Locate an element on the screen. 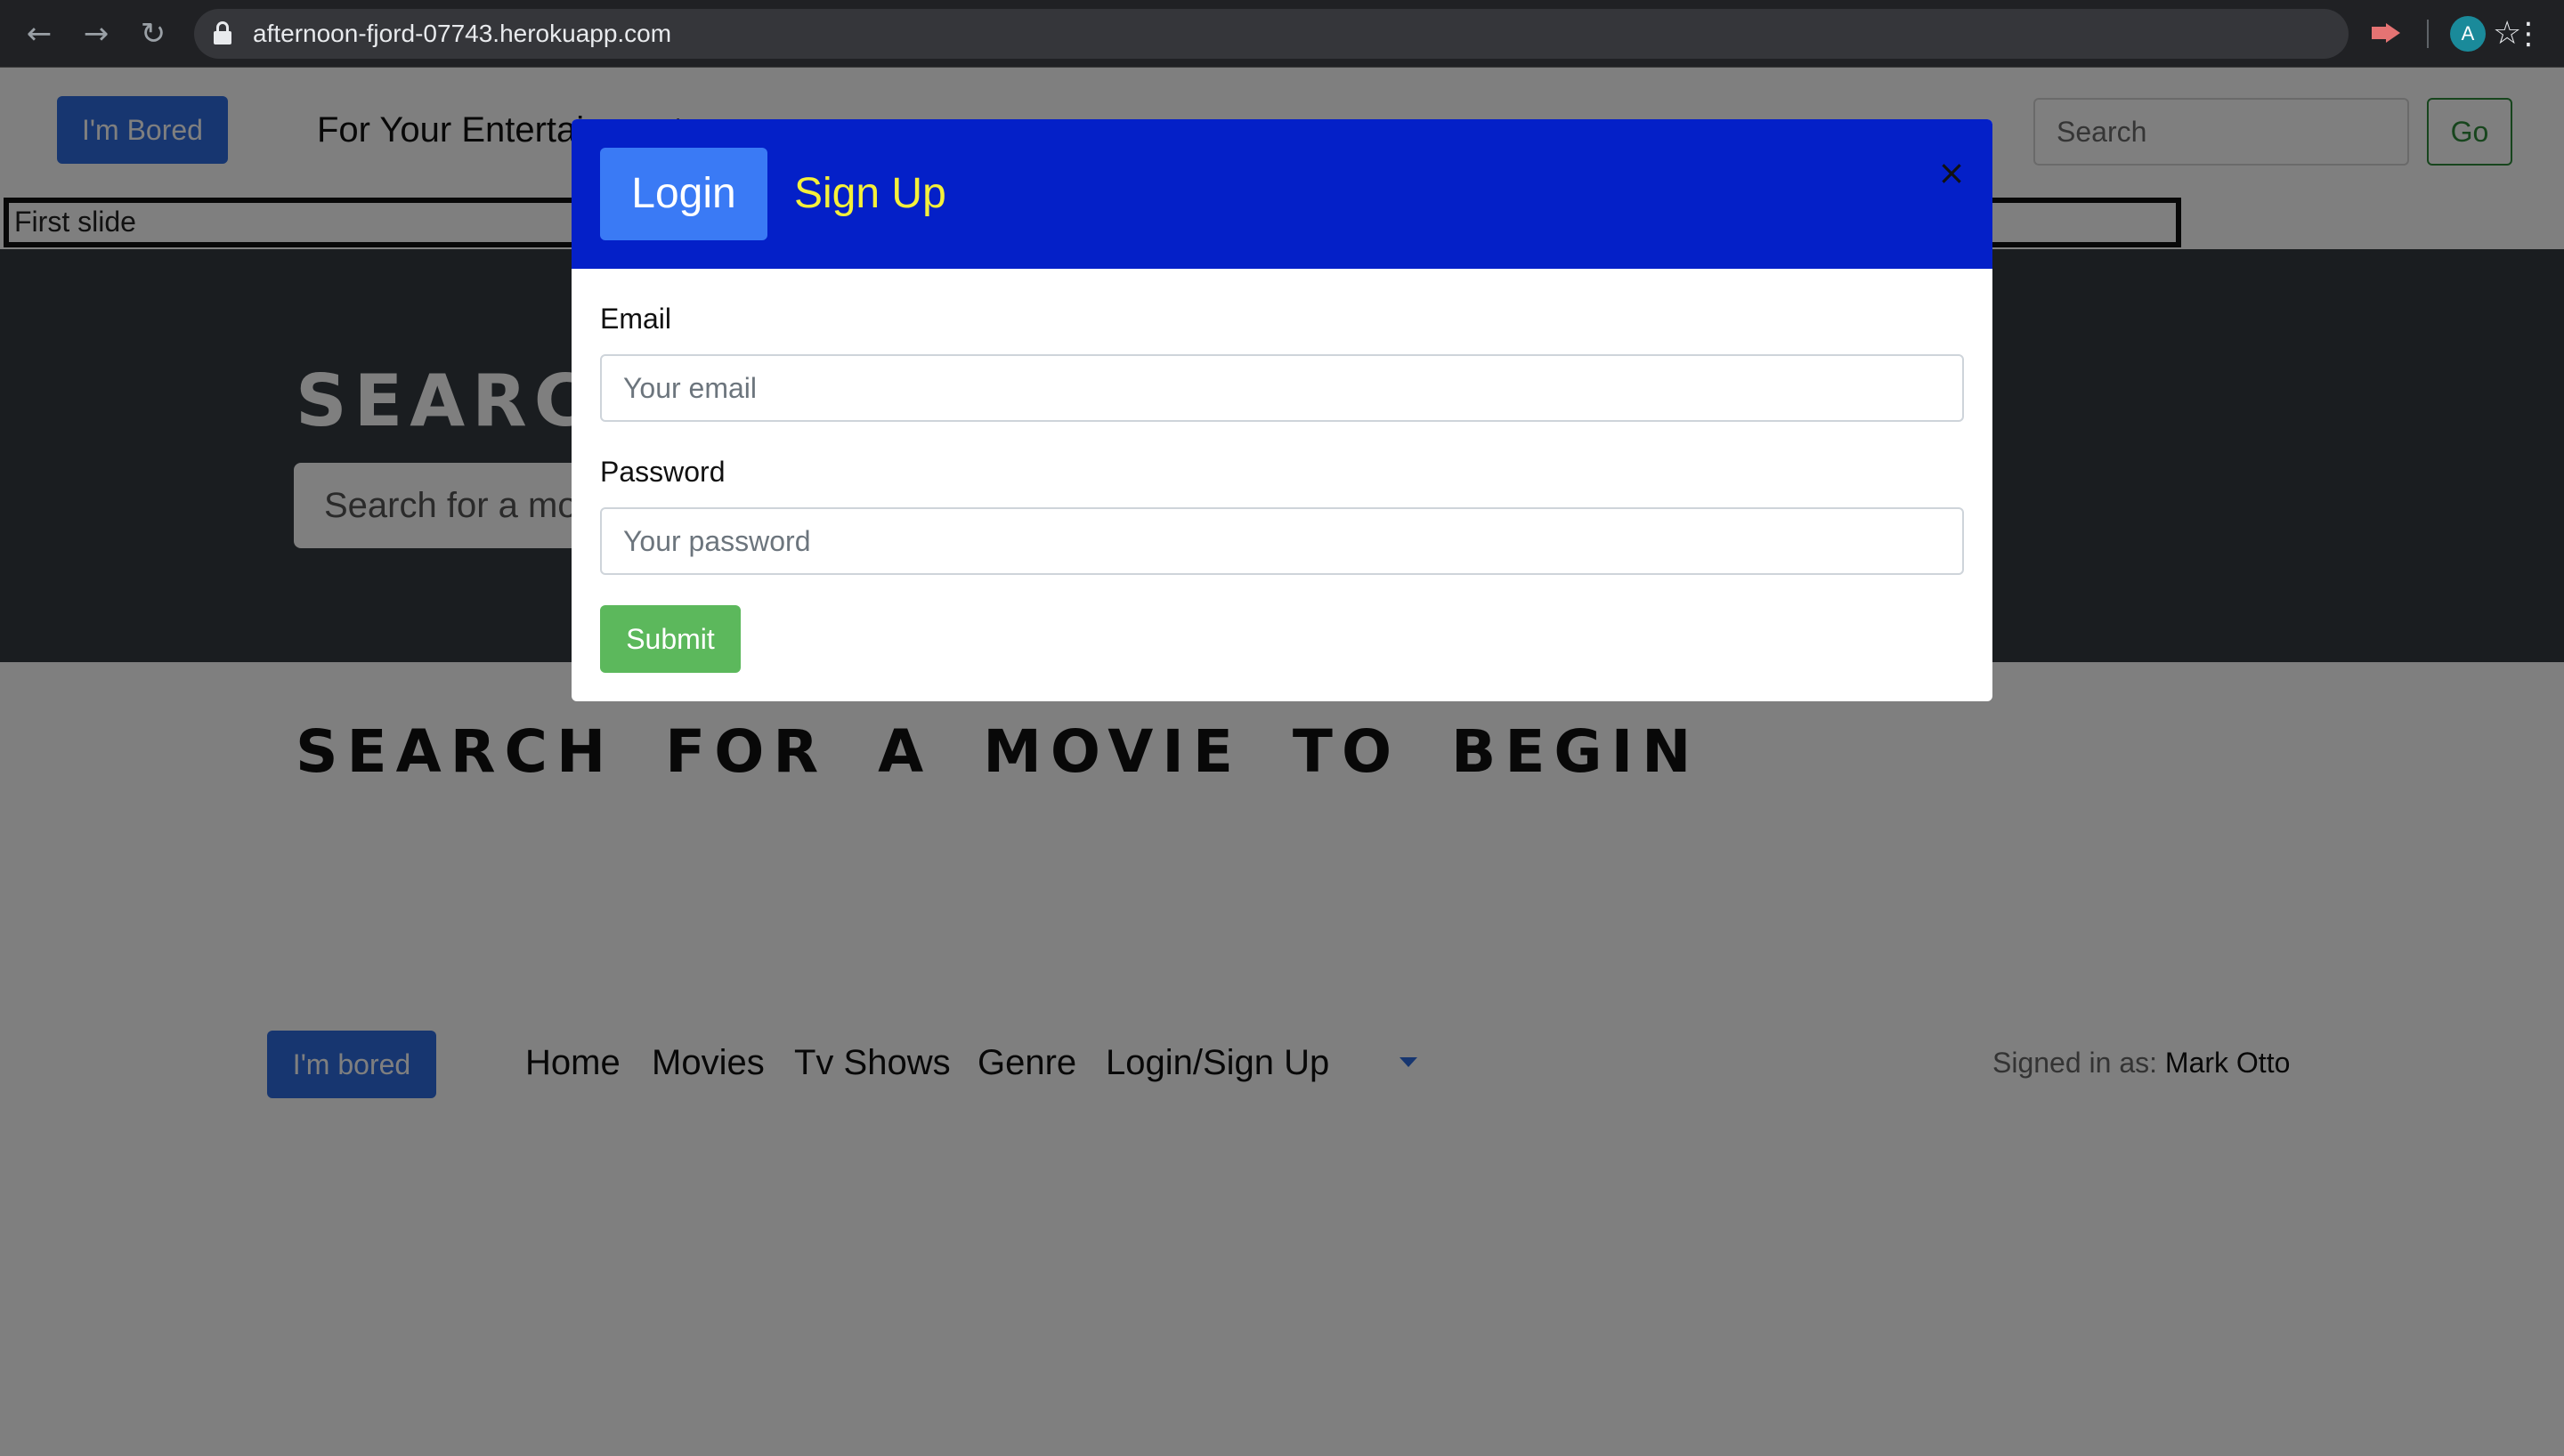 Image resolution: width=2564 pixels, height=1456 pixels. back-arrow-icon: ← is located at coordinates (39, 34).